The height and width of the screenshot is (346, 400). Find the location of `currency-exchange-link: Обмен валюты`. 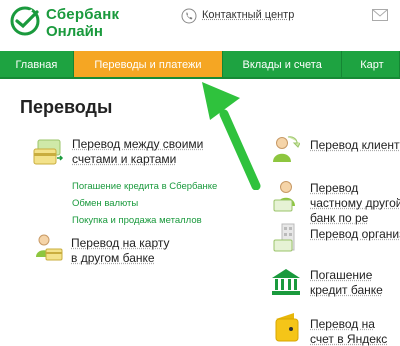

currency-exchange-link: Обмен валюты is located at coordinates (144, 203).